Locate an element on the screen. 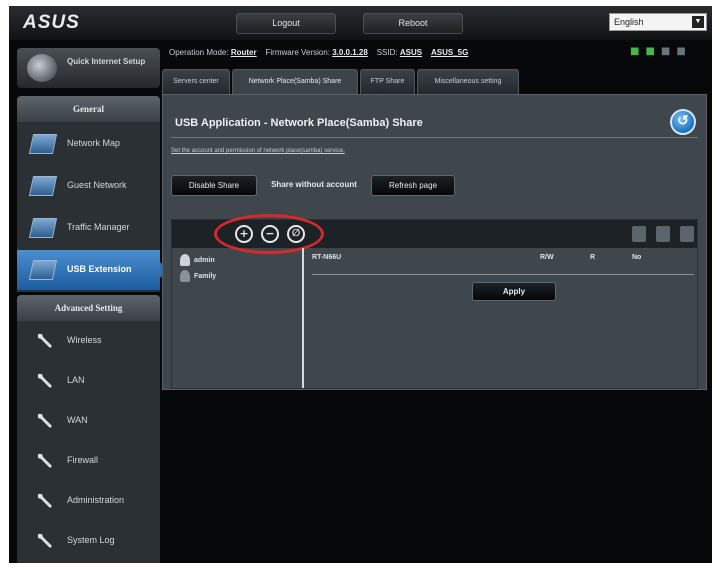 This screenshot has height=570, width=720. sidebar-item-label: Traffic Manager is located at coordinates (98, 227).